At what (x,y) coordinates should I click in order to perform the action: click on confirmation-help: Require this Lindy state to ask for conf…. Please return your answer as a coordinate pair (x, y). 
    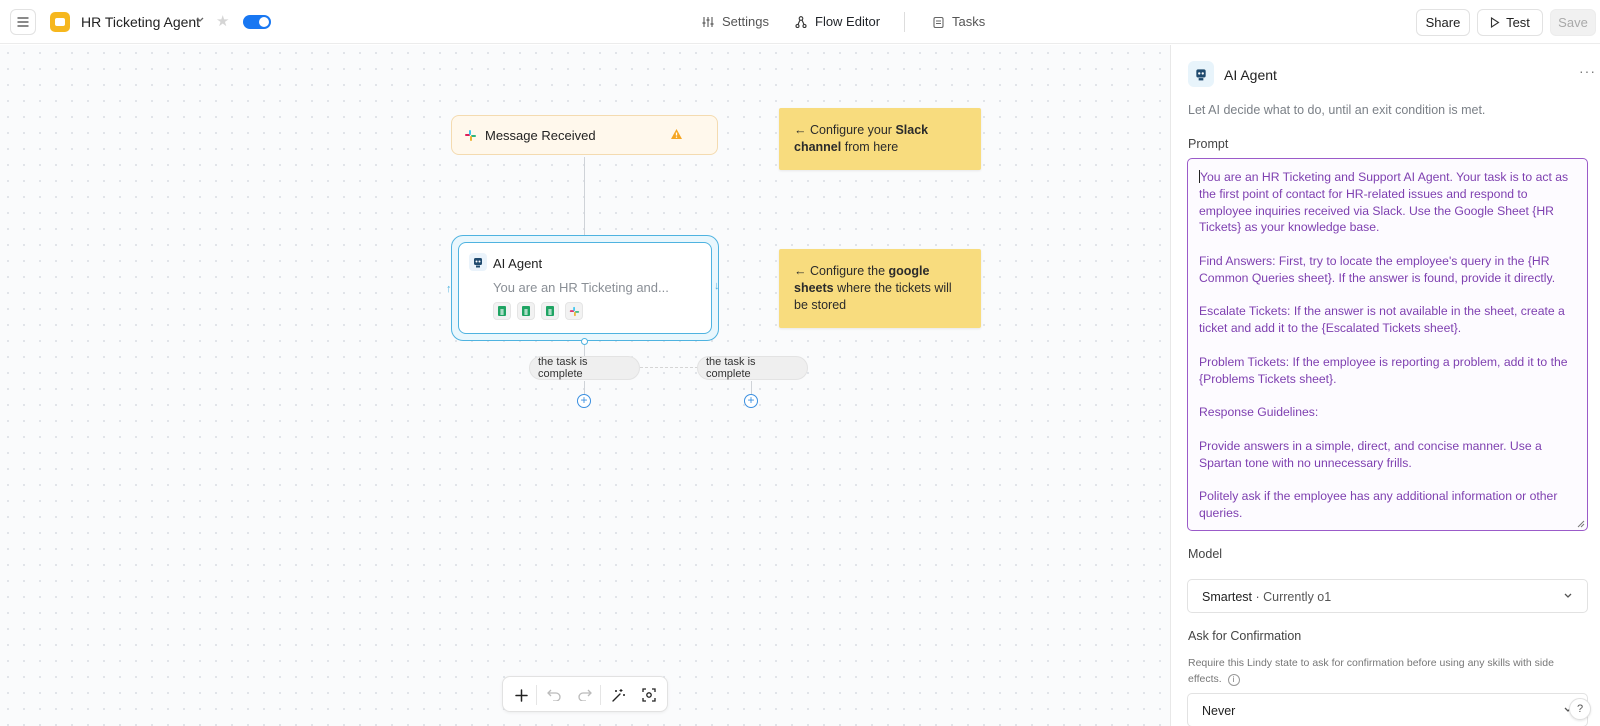
    Looking at the image, I should click on (1371, 671).